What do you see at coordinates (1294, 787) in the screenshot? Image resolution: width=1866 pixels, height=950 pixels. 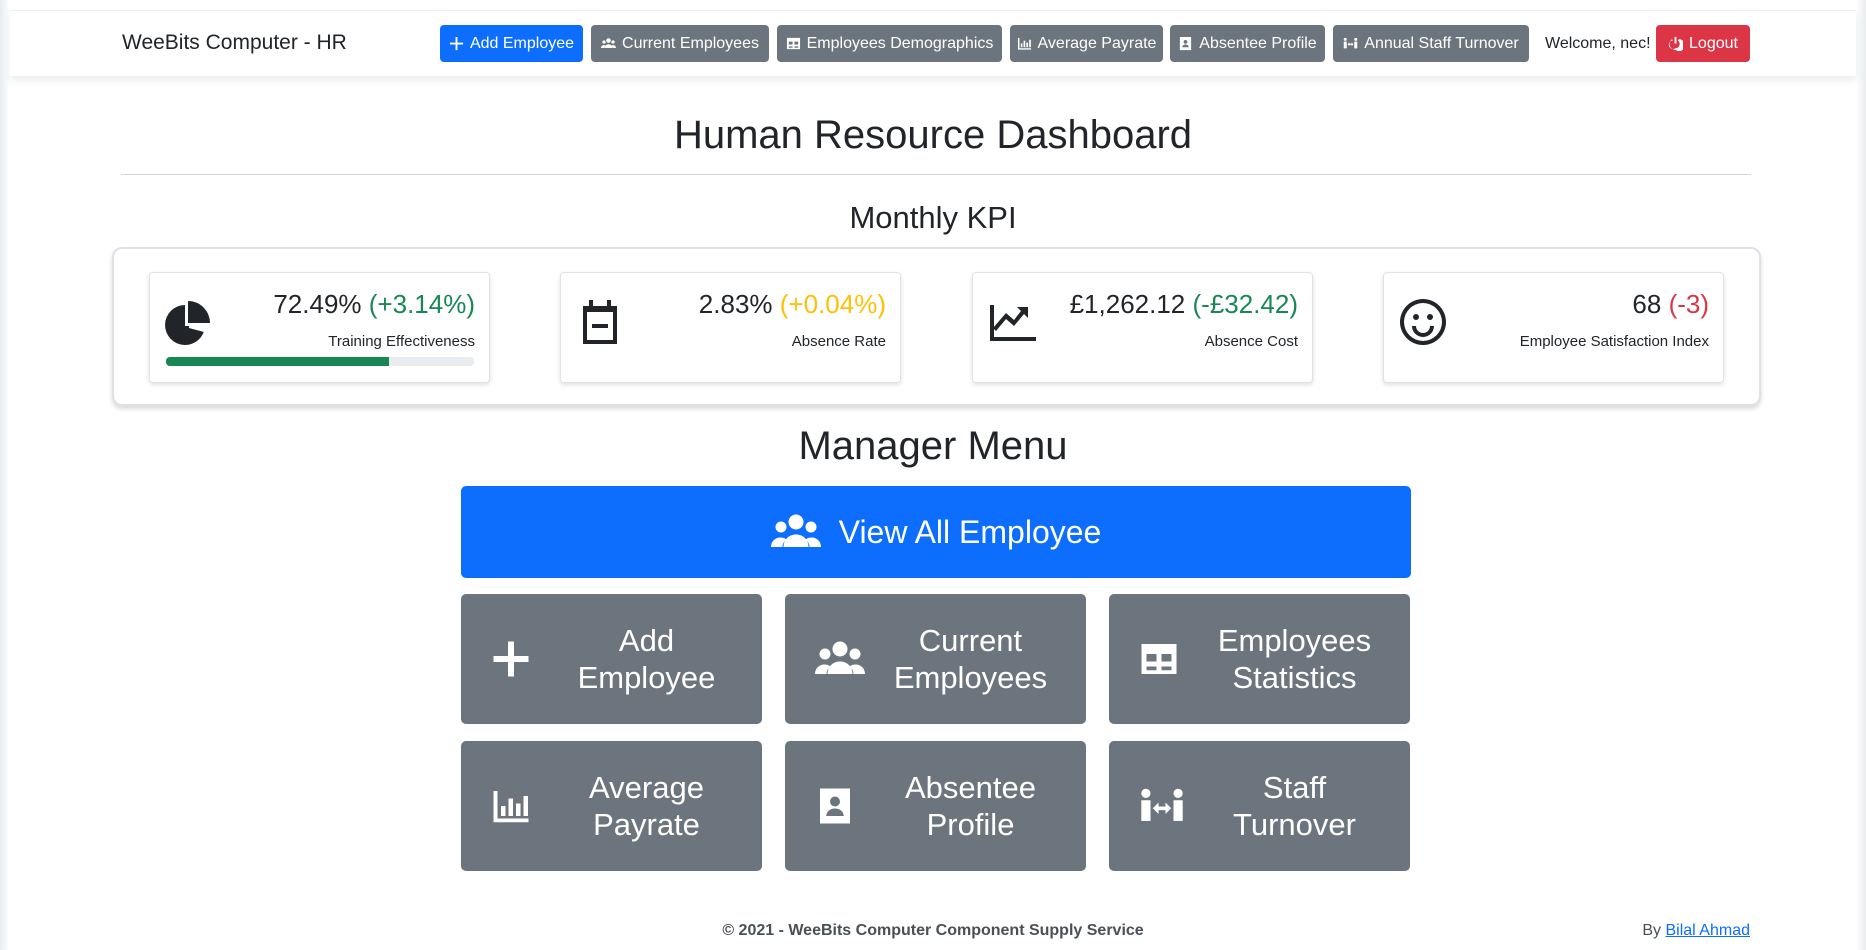 I see `tile-label-line: Staff` at bounding box center [1294, 787].